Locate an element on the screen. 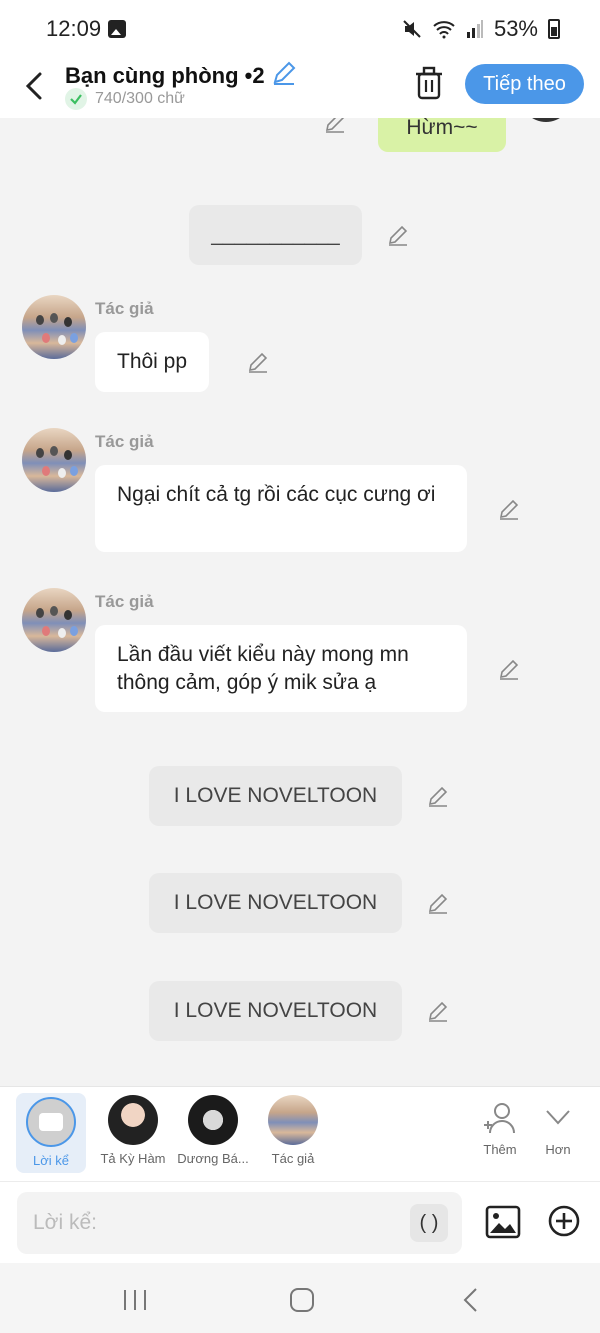 The width and height of the screenshot is (600, 1333). add-label: Thêm is located at coordinates (500, 1149).